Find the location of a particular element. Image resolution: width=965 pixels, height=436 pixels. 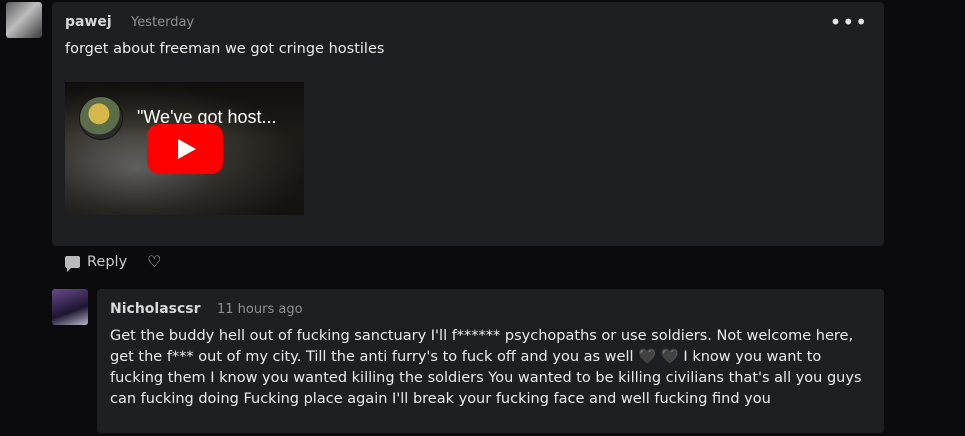

youtube-play-icon is located at coordinates (185, 149).